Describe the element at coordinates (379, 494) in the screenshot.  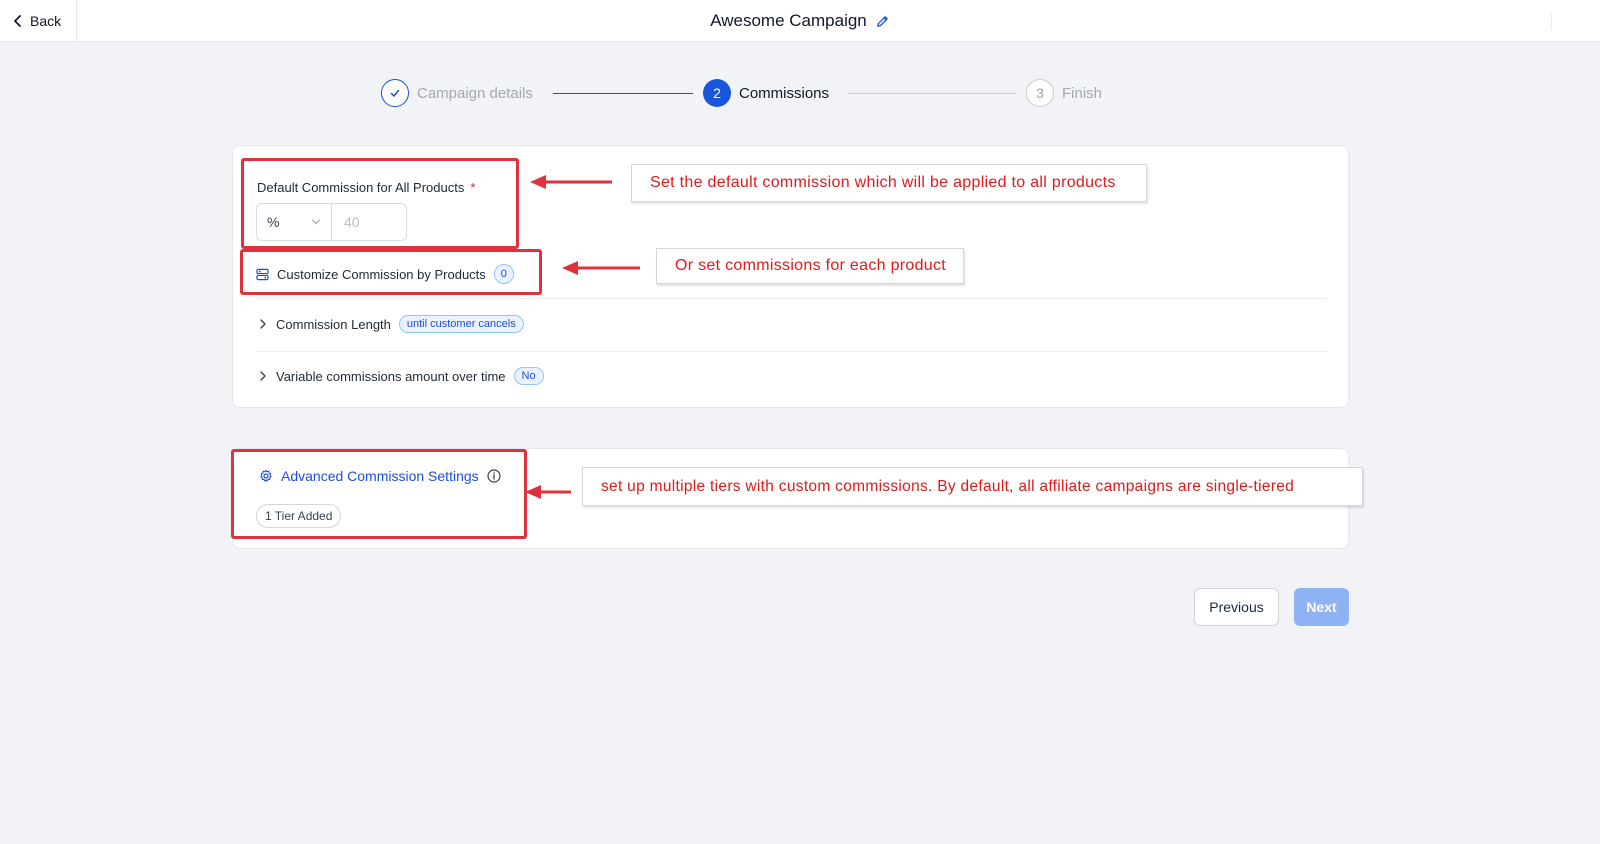
I see `annotation-box-advanced` at that location.